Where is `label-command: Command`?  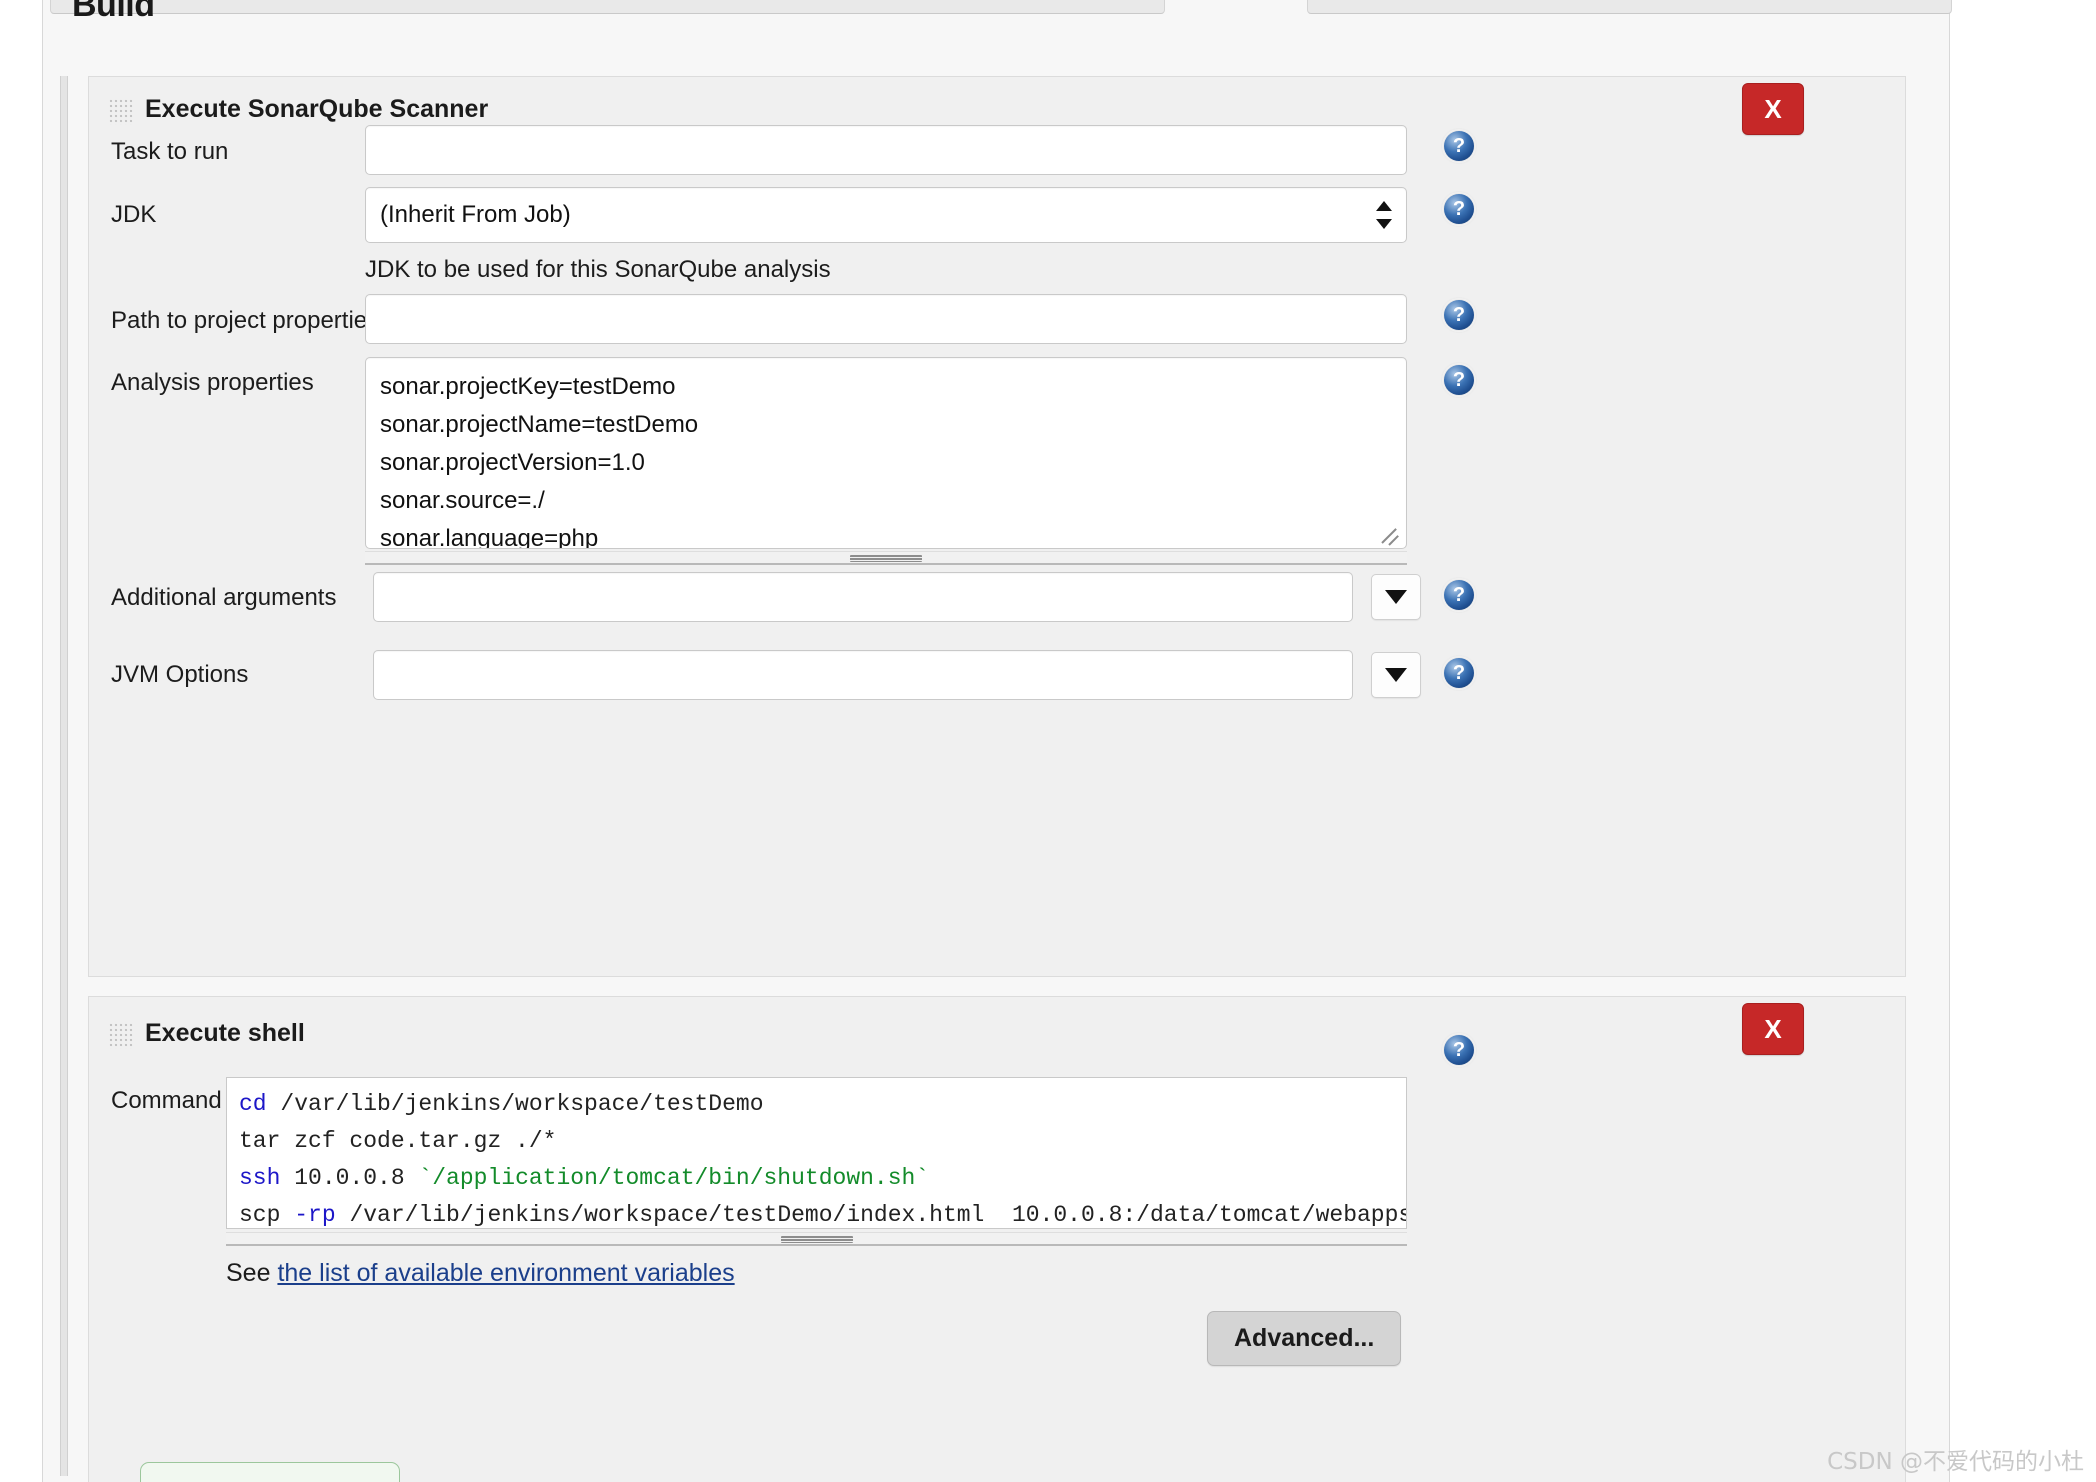 label-command: Command is located at coordinates (166, 1100).